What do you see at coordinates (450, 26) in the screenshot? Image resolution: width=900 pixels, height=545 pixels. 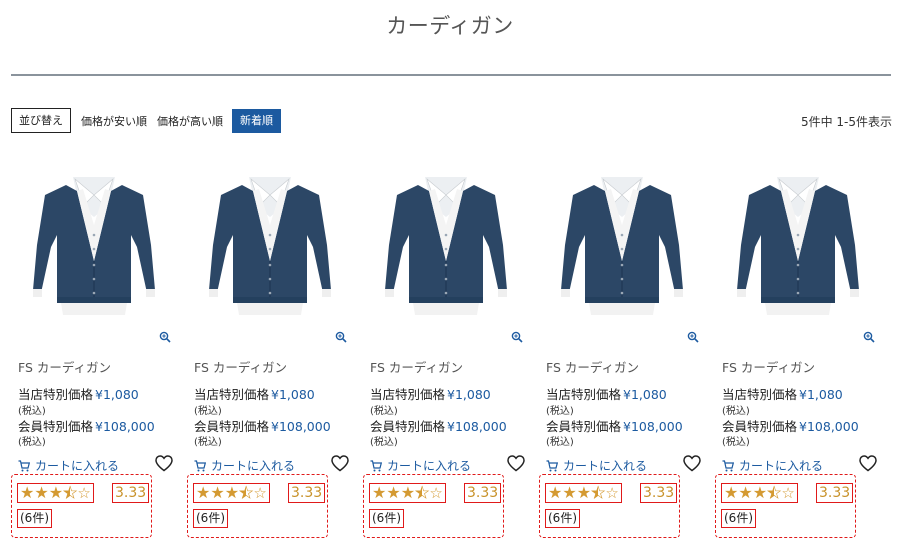 I see `page-title: カーディガン` at bounding box center [450, 26].